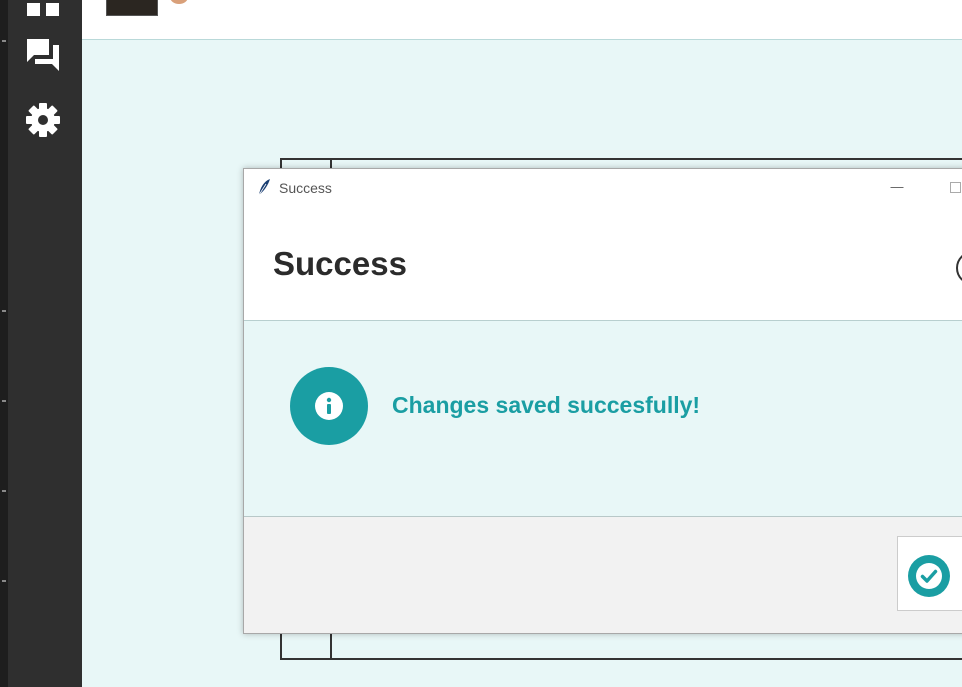  I want to click on avatar, so click(132, 8).